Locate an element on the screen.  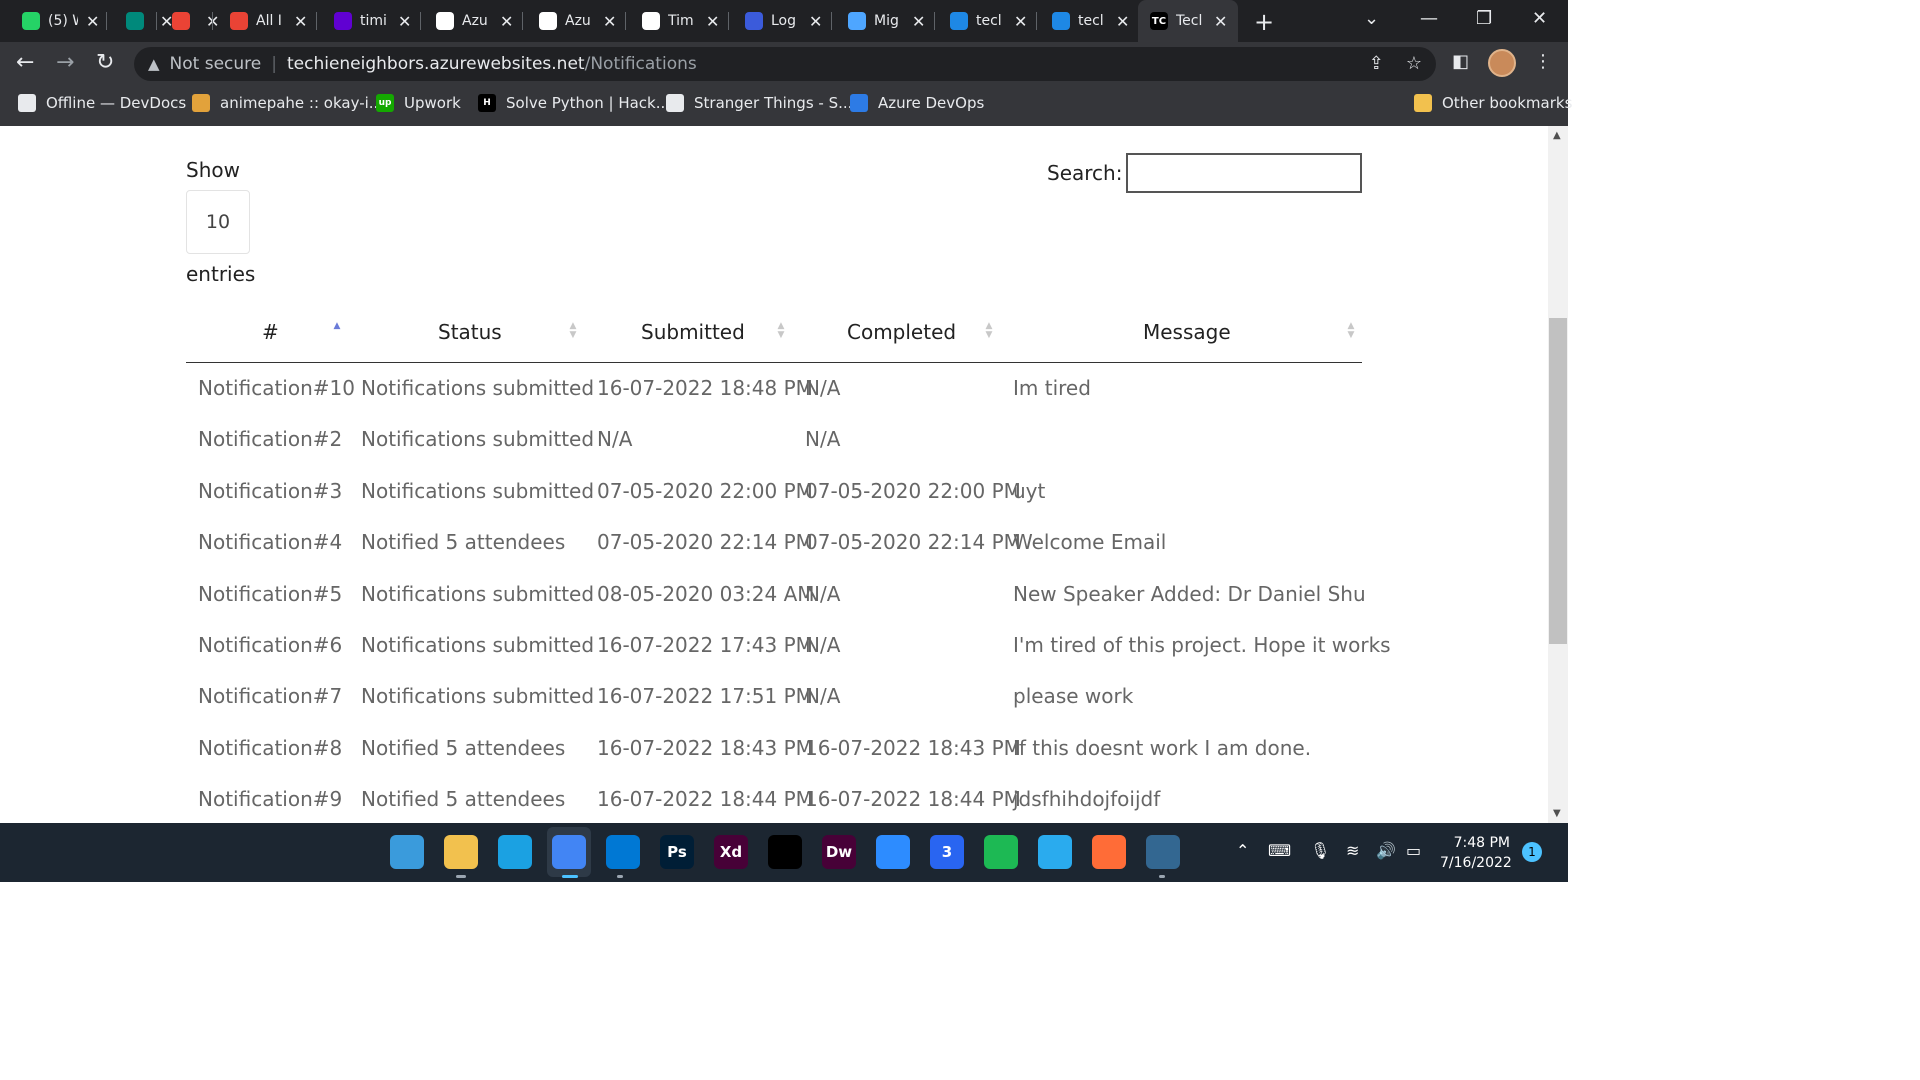
postman-icon is located at coordinates (1109, 852).